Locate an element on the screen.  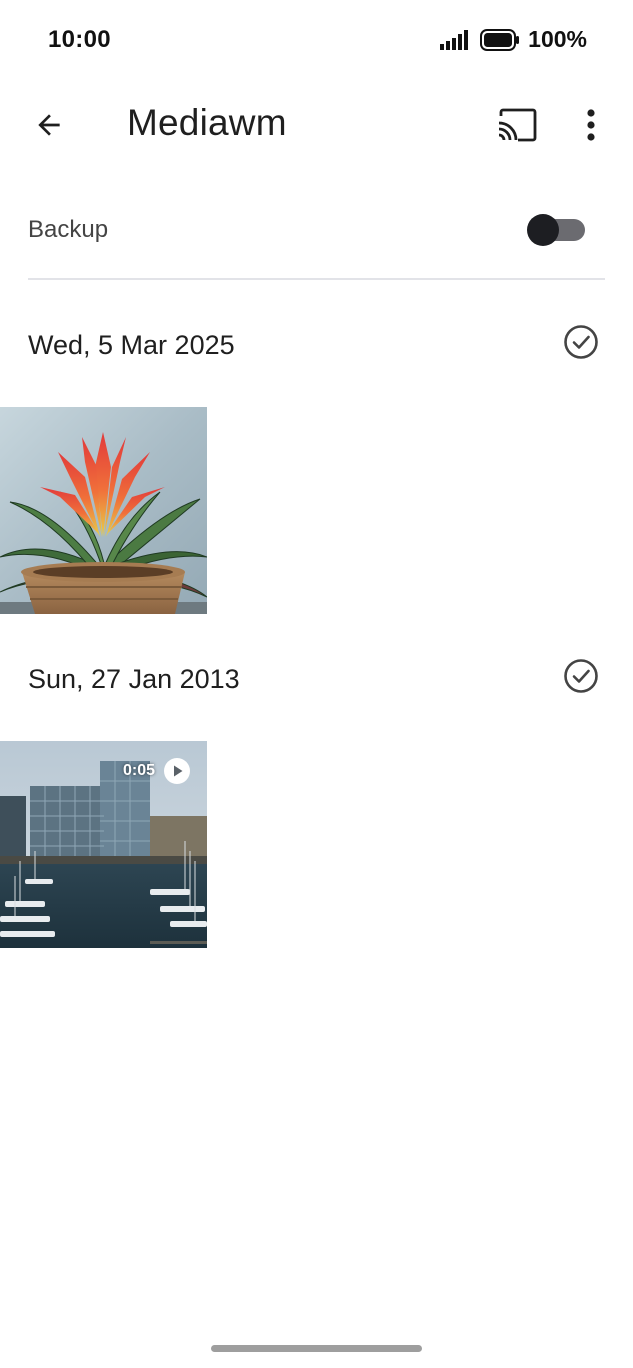
play-circle-icon is located at coordinates (177, 771).